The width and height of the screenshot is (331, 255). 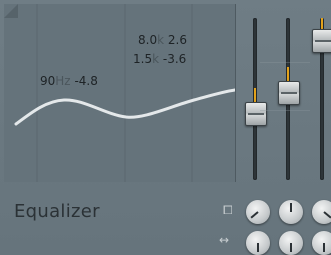 What do you see at coordinates (86, 81) in the screenshot?
I see `band-gain: -4.8` at bounding box center [86, 81].